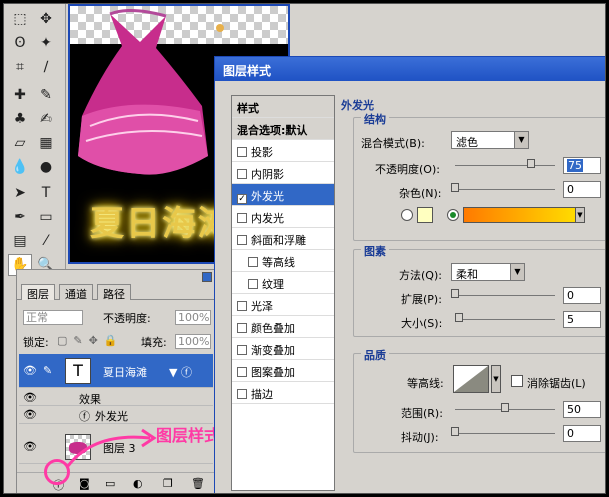  Describe the element at coordinates (198, 483) in the screenshot. I see `trash-icon: 🗑` at that location.